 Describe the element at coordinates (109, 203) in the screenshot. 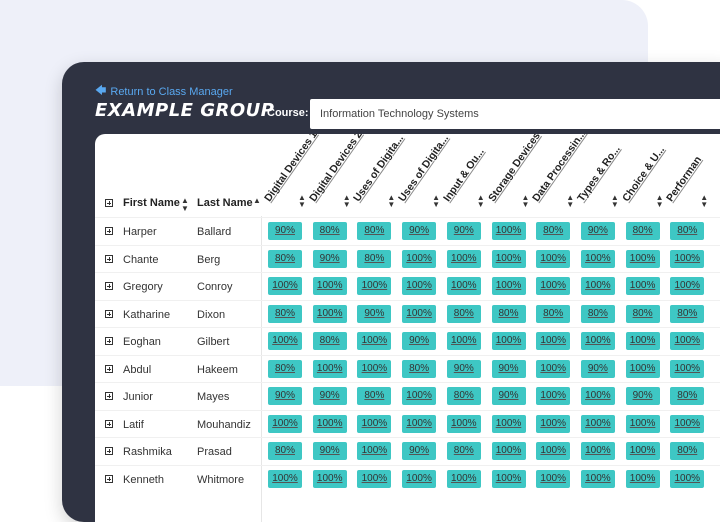

I see `expand-all-icon` at that location.